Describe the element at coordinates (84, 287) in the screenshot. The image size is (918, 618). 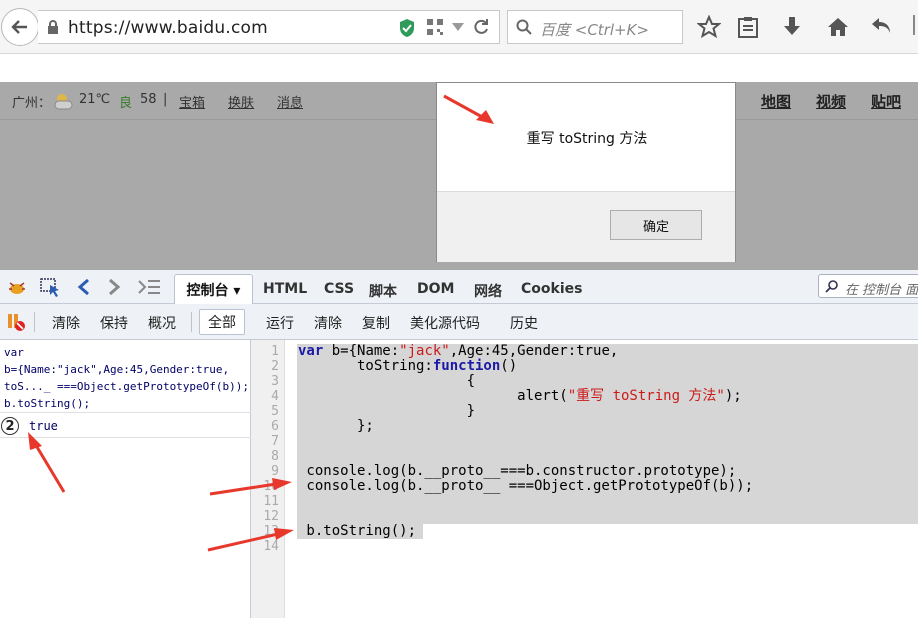
I see `nav-back-icon` at that location.